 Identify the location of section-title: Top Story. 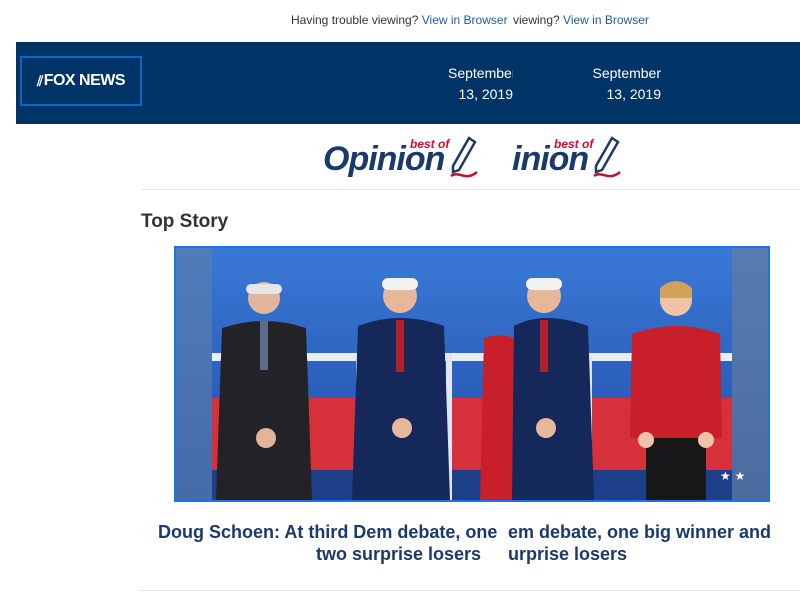
(185, 221).